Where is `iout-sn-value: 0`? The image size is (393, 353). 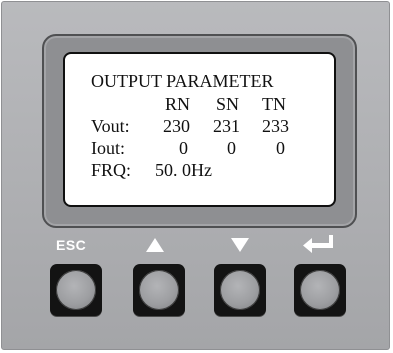
iout-sn-value: 0 is located at coordinates (231, 148).